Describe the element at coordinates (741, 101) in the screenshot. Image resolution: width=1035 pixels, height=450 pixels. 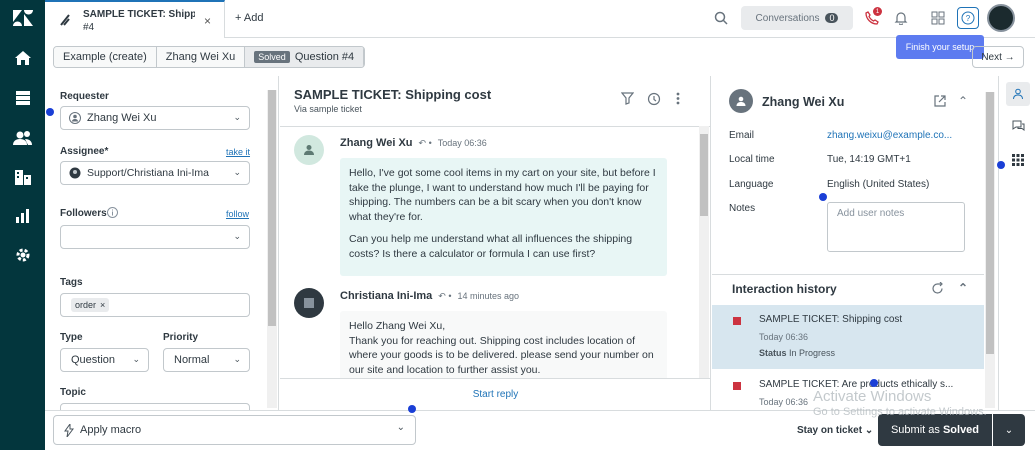
I see `customer-avatar` at that location.